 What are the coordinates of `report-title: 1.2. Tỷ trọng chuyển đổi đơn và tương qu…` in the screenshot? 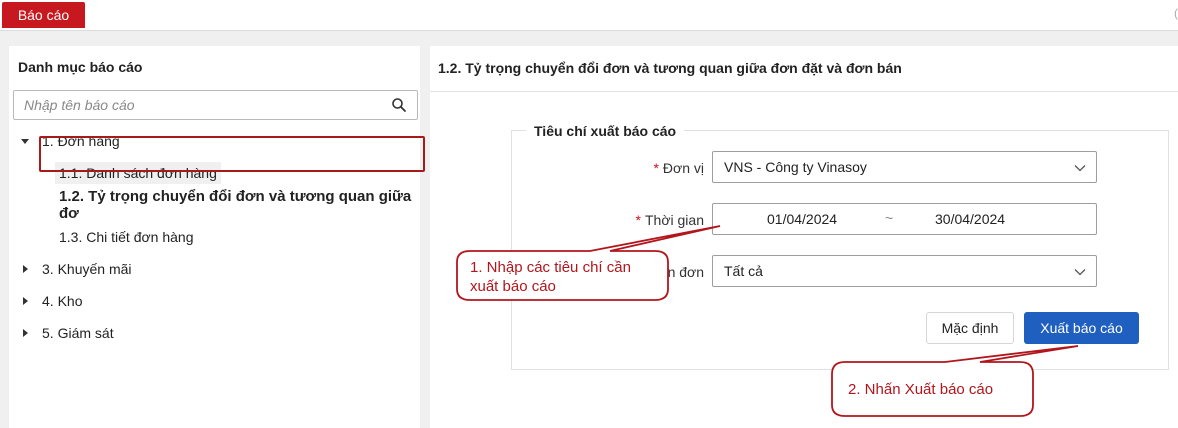 It's located at (670, 68).